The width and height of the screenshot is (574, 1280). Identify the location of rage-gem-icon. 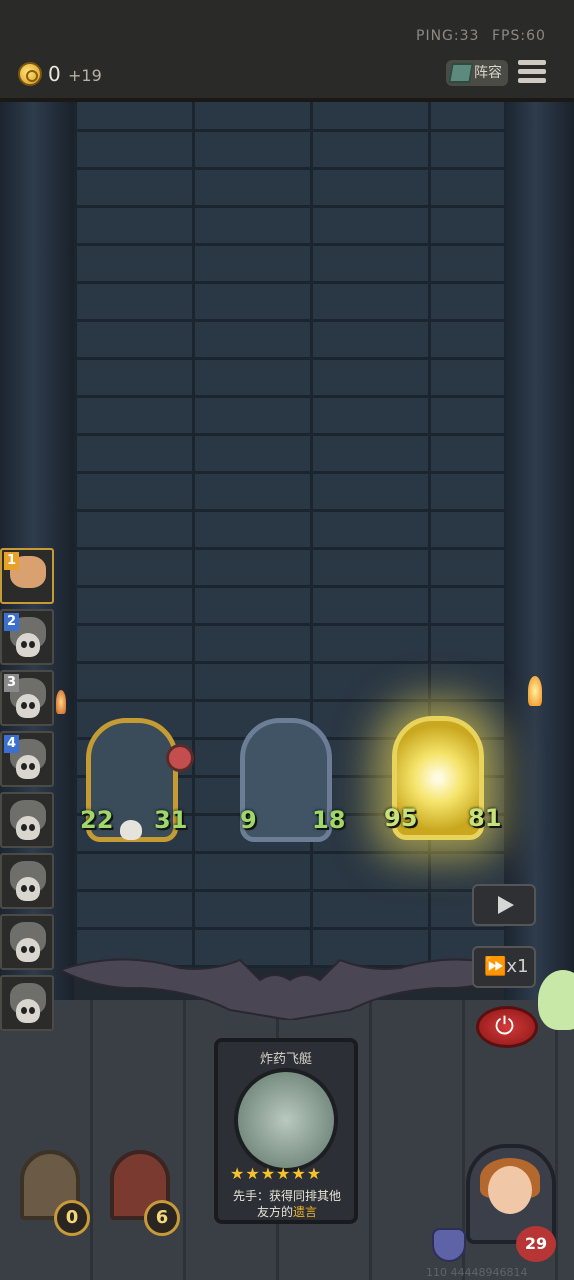
(180, 758).